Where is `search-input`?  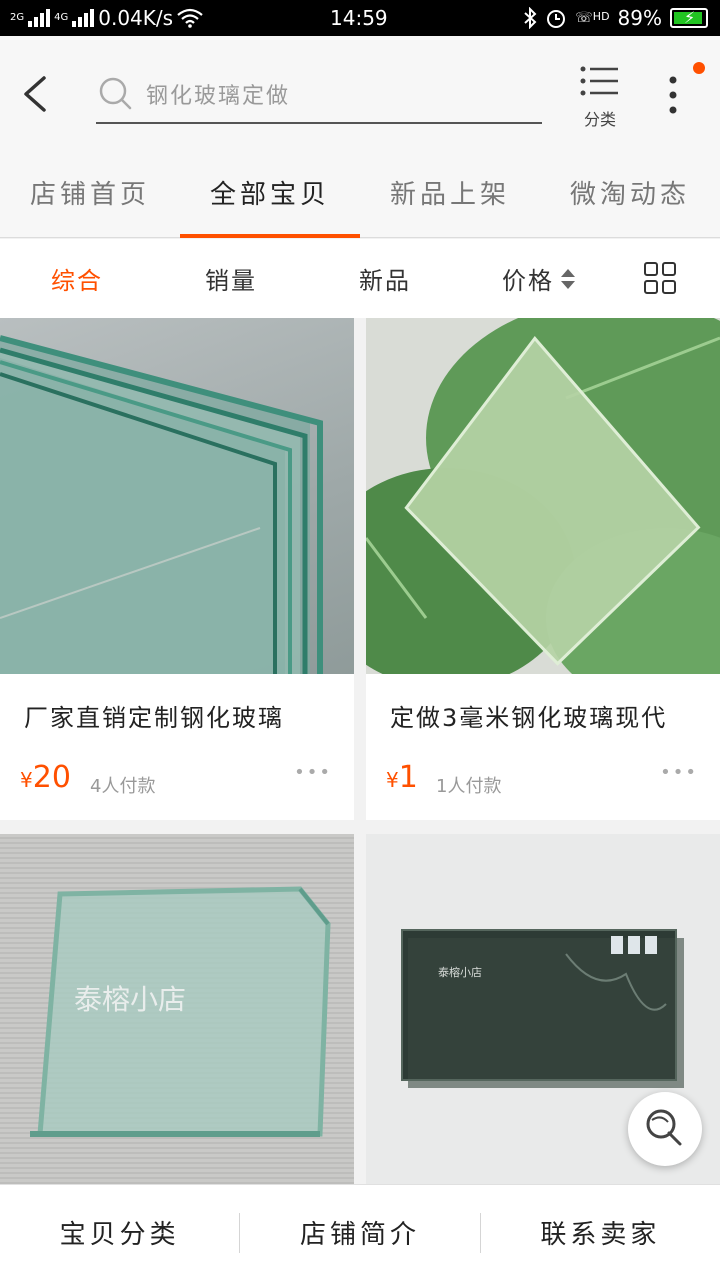 search-input is located at coordinates (336, 96).